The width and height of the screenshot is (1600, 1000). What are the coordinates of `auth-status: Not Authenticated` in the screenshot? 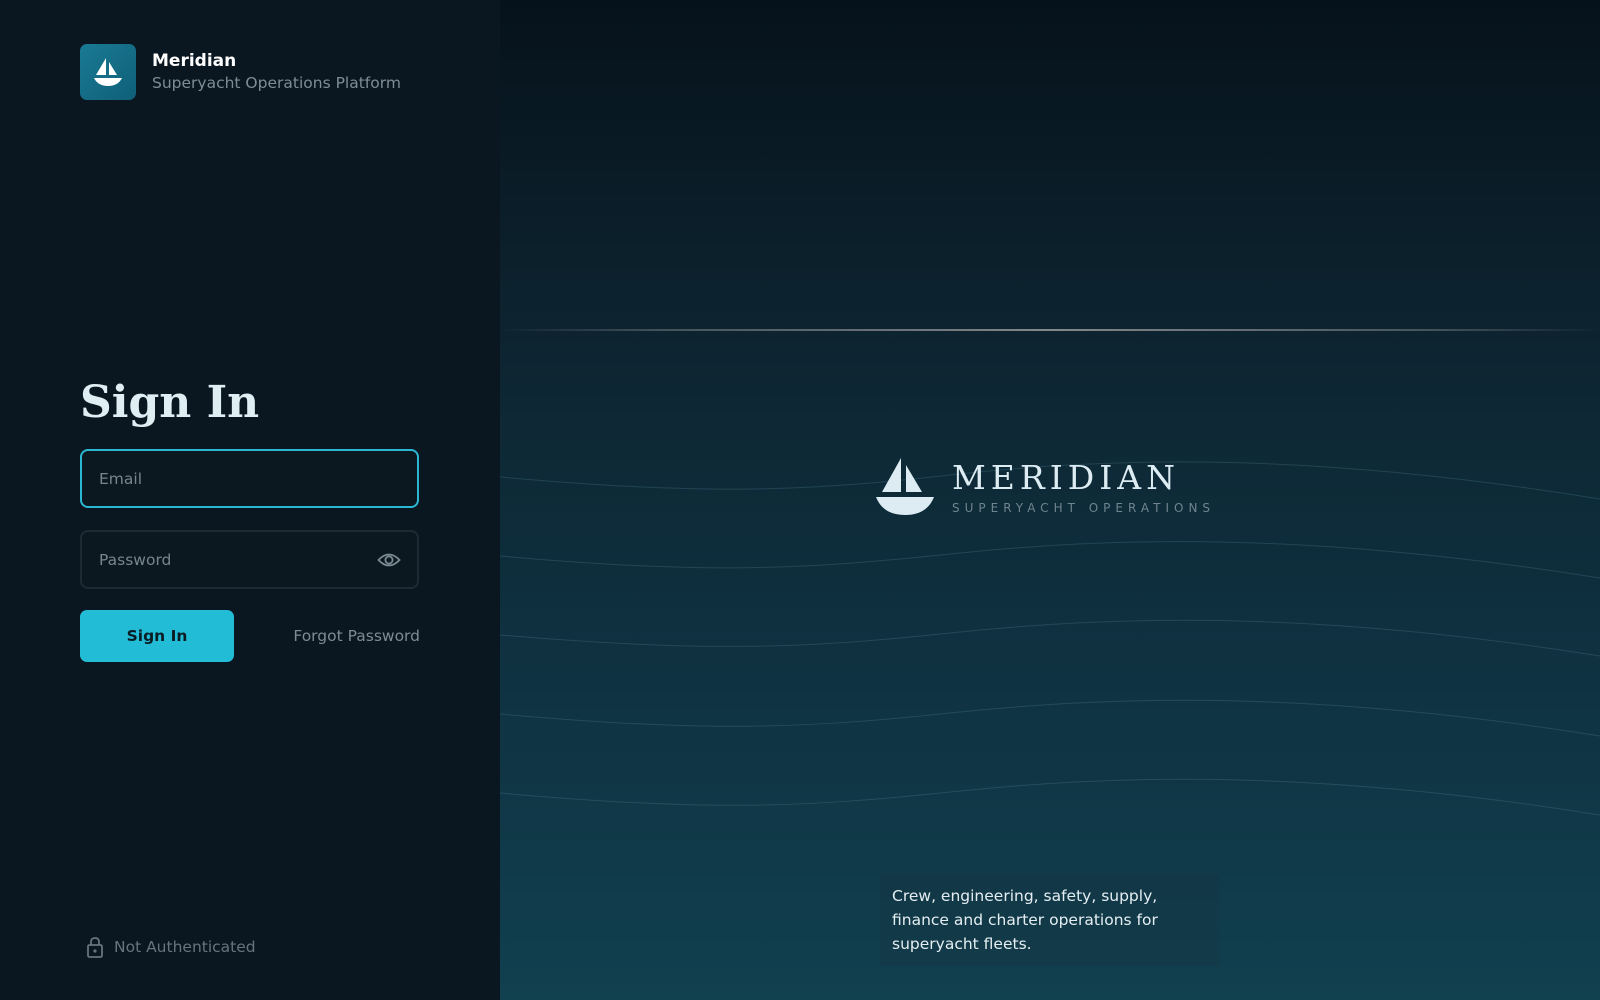 It's located at (171, 947).